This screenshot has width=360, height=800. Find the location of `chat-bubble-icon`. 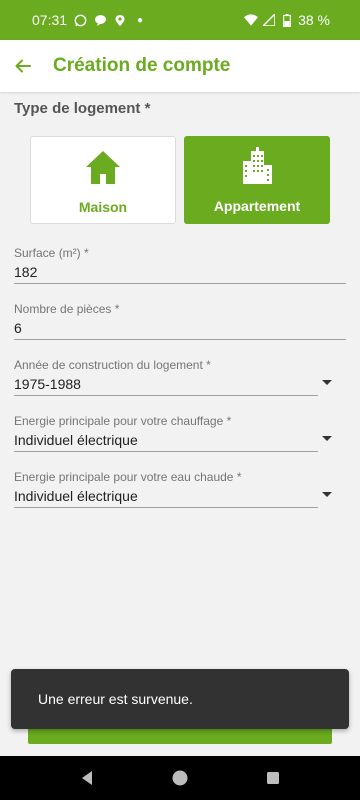

chat-bubble-icon is located at coordinates (100, 20).